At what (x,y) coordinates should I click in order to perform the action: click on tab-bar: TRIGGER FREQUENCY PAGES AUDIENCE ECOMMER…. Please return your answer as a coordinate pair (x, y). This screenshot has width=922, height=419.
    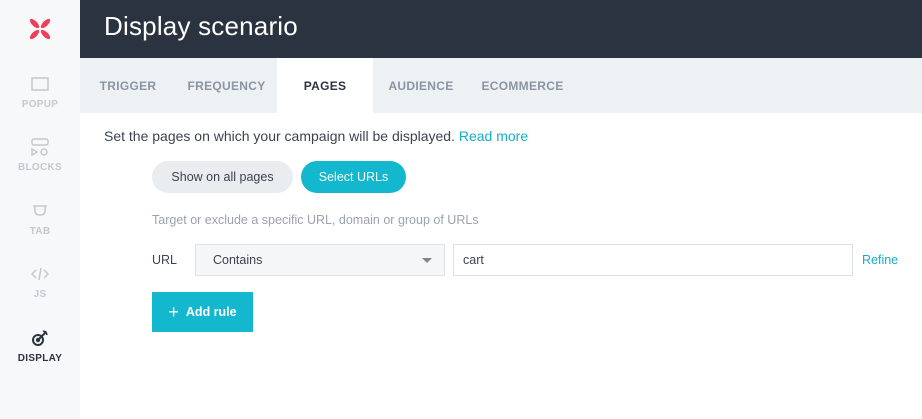
    Looking at the image, I should click on (501, 85).